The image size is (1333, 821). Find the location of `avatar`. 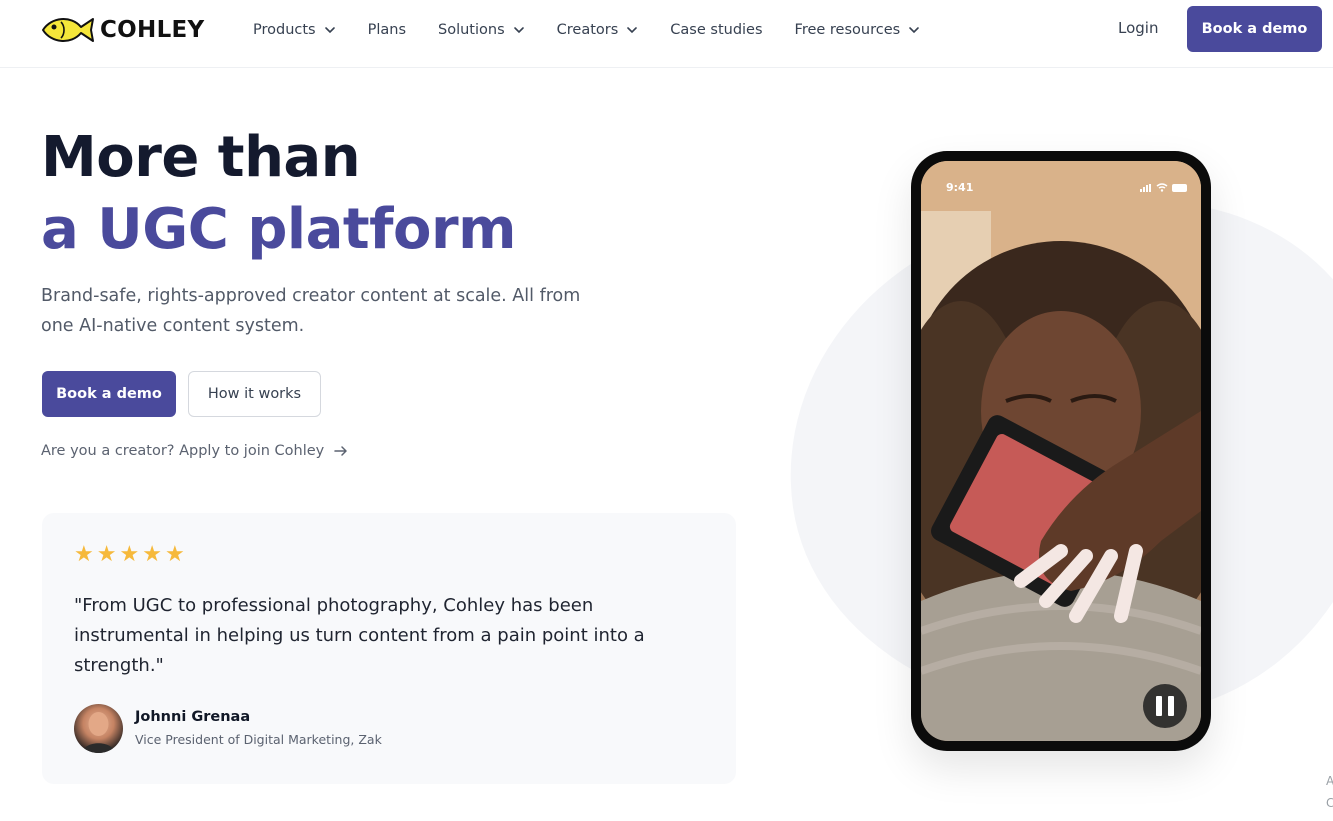

avatar is located at coordinates (98, 728).